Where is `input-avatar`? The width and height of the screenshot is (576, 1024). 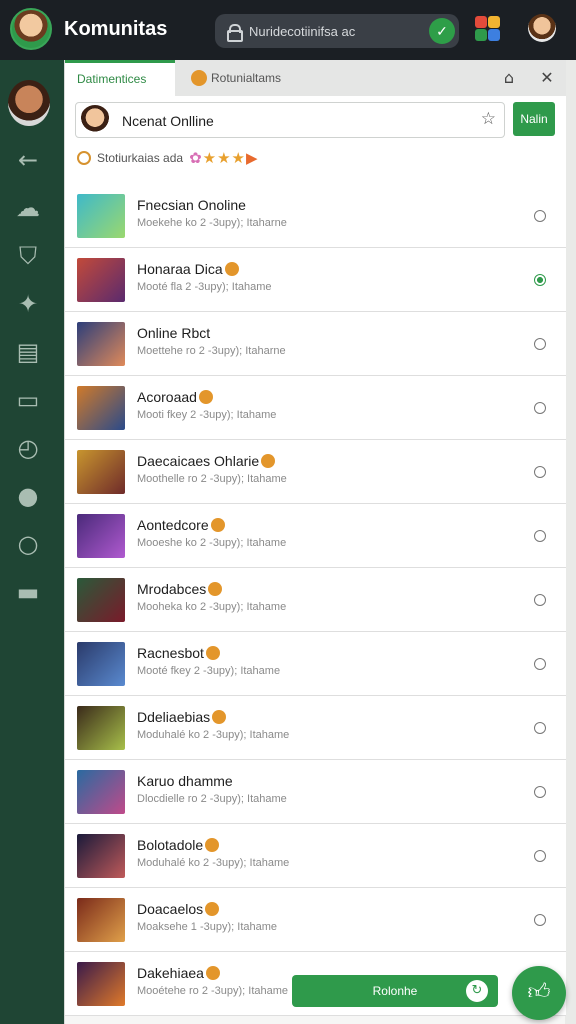 input-avatar is located at coordinates (95, 120).